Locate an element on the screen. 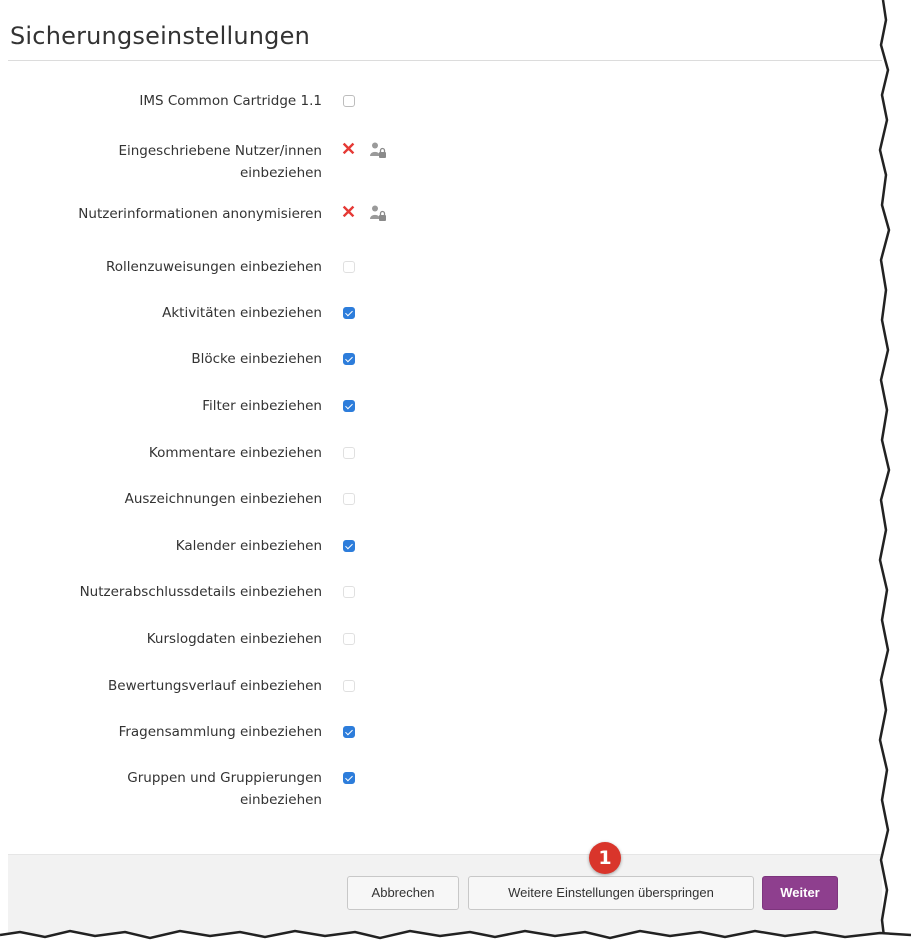 The image size is (911, 945). setting-label: IMS Common Cartridge 1.1 is located at coordinates (230, 101).